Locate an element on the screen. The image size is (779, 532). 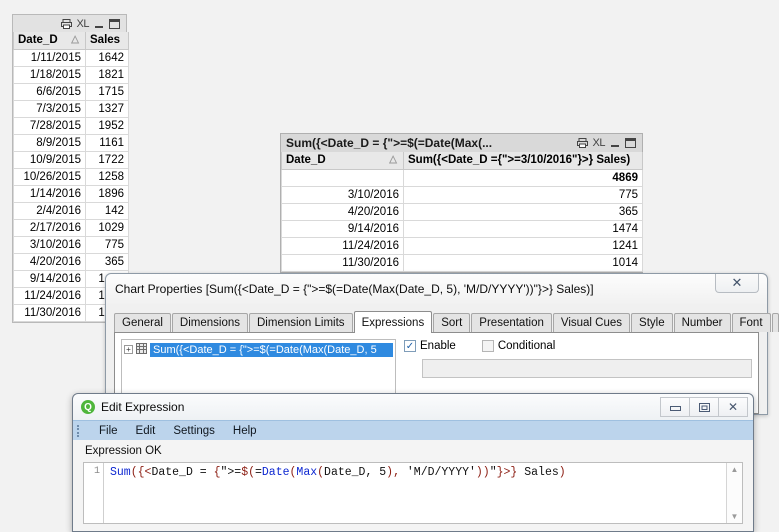
cell-value: 1014 is located at coordinates (523, 262).